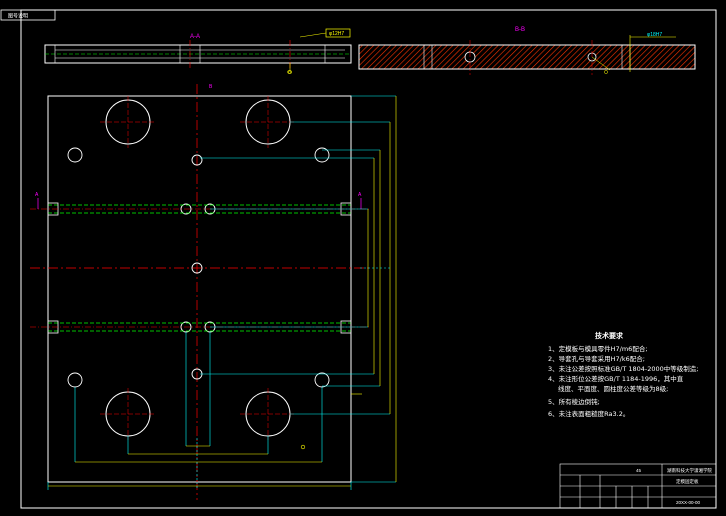 The height and width of the screenshot is (516, 726). Describe the element at coordinates (198, 51) in the screenshot. I see `section-view-a-a: A-A φ12H7` at that location.